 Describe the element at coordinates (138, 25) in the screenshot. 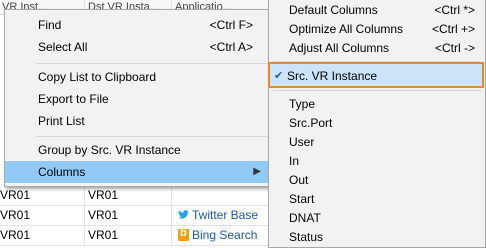

I see `menu-item-find: Find <Ctrl F>` at that location.